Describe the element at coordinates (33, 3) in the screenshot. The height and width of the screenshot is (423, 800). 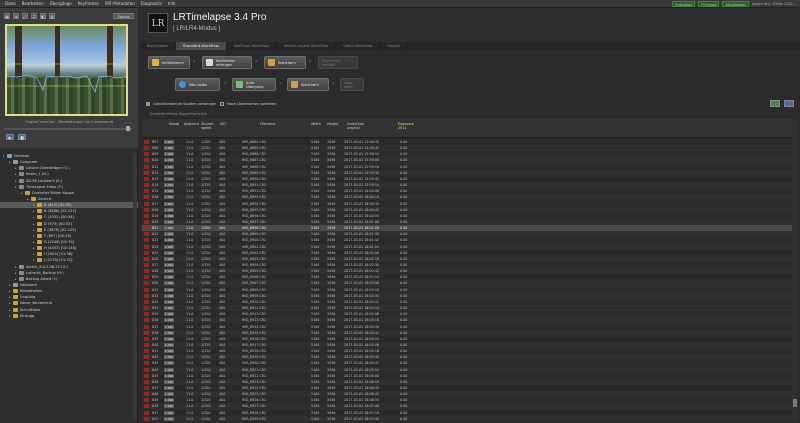
I see `menu-item: Bearbeiten` at that location.